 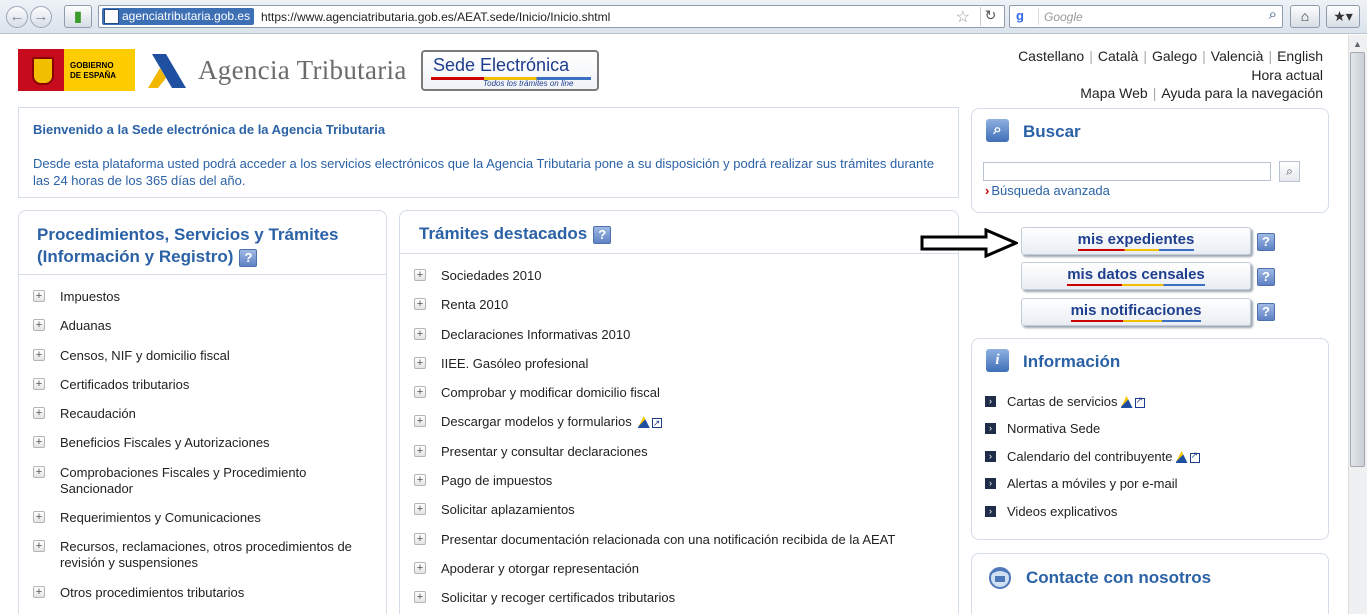 I want to click on list-item-label: Impuestos, so click(x=90, y=297).